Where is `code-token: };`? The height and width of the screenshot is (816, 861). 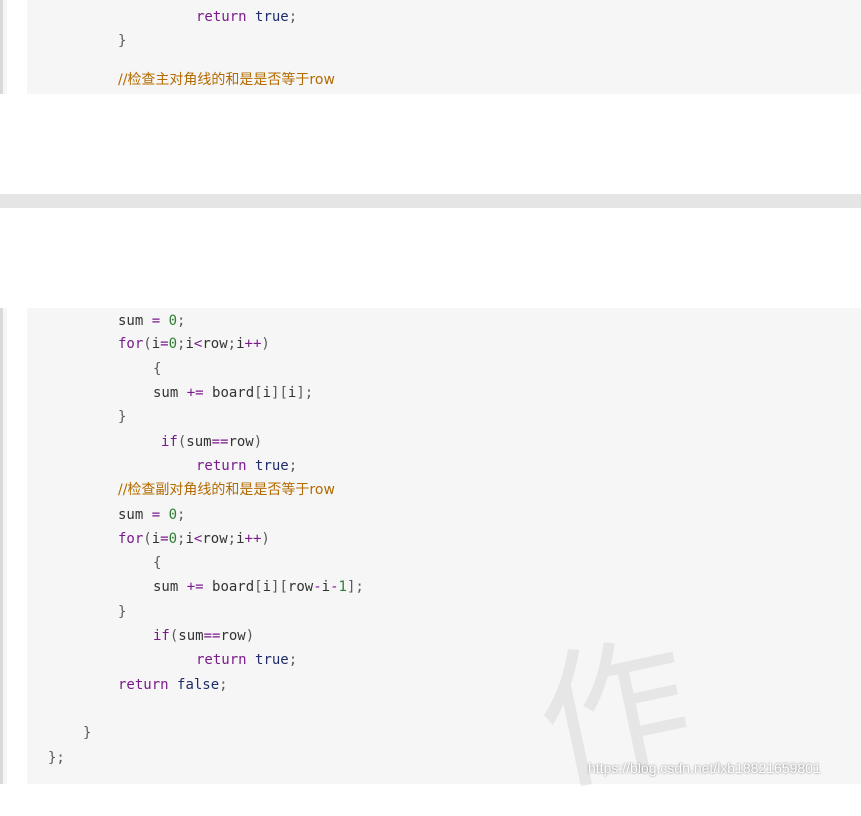
code-token: }; is located at coordinates (56, 758).